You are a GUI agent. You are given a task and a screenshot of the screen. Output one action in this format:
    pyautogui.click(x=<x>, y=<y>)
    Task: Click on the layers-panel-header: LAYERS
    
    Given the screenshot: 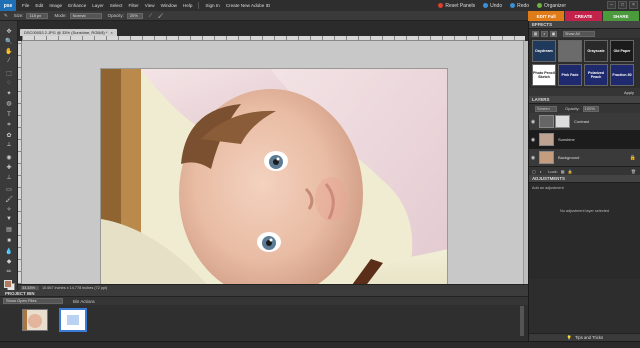 What is the action you would take?
    pyautogui.click(x=584, y=100)
    